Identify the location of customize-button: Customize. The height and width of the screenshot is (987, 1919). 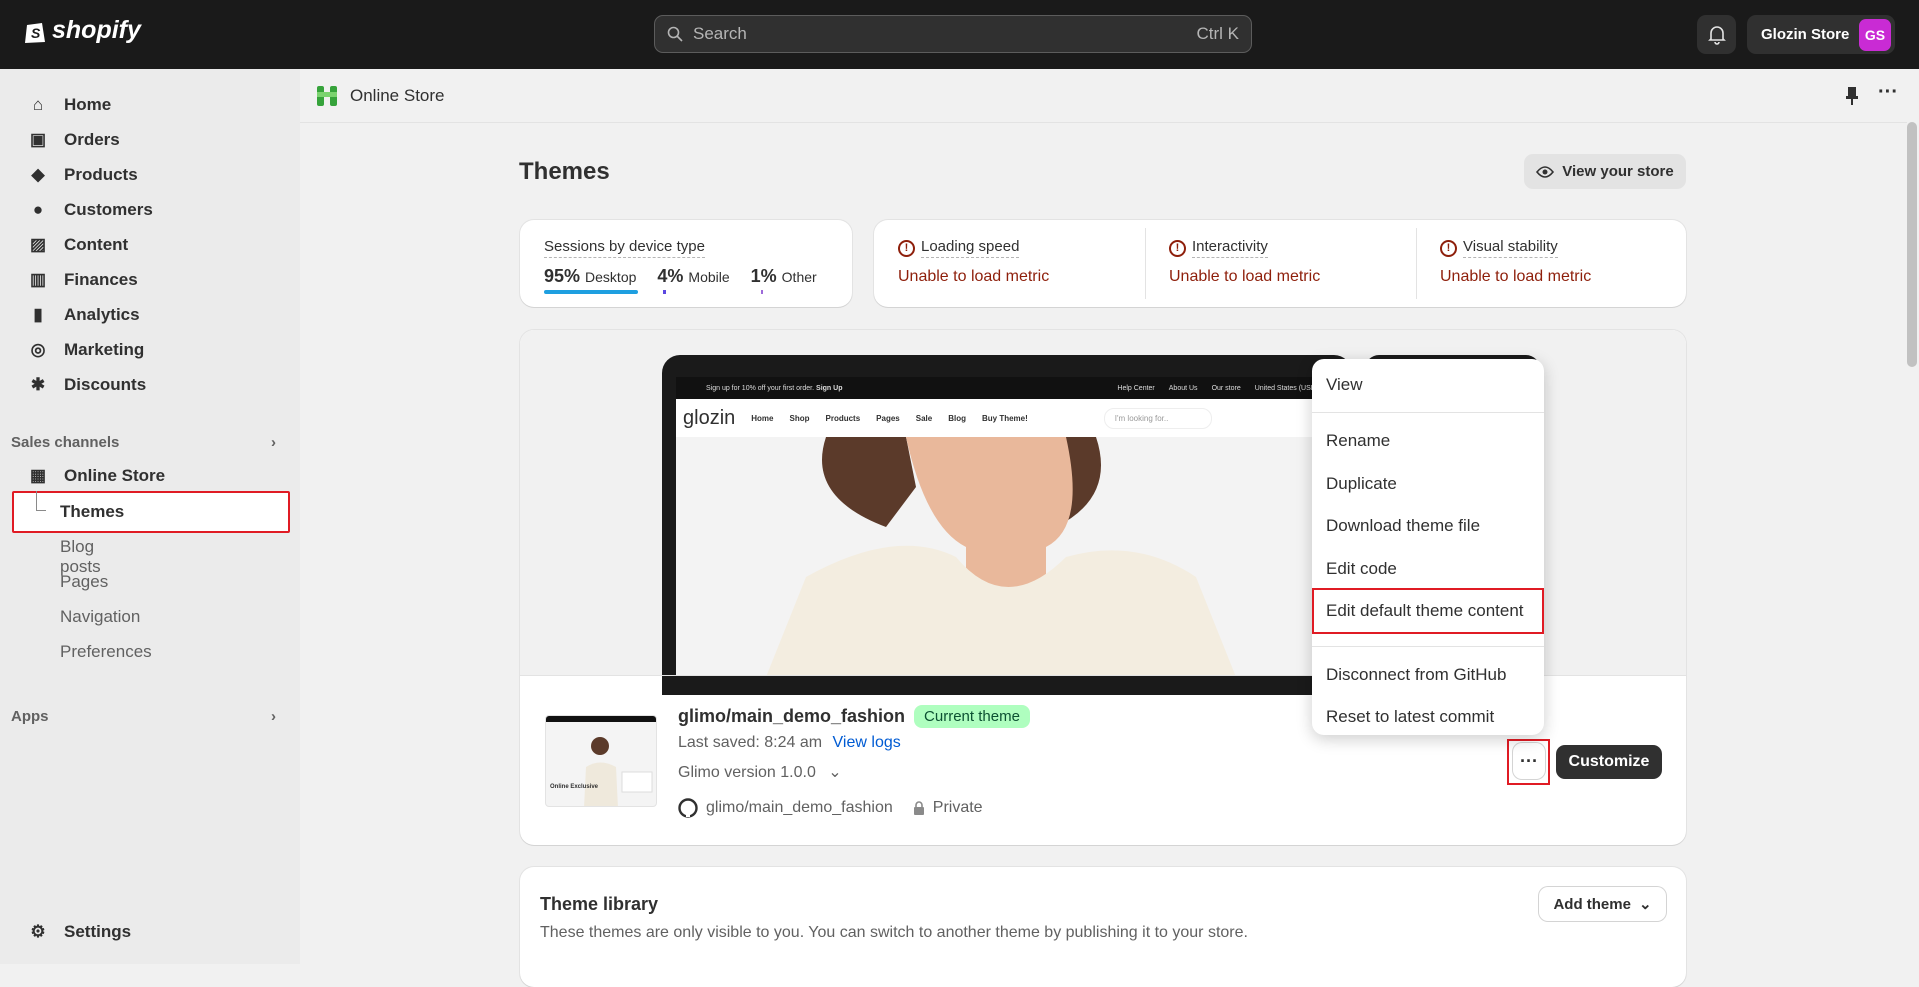
(1609, 762).